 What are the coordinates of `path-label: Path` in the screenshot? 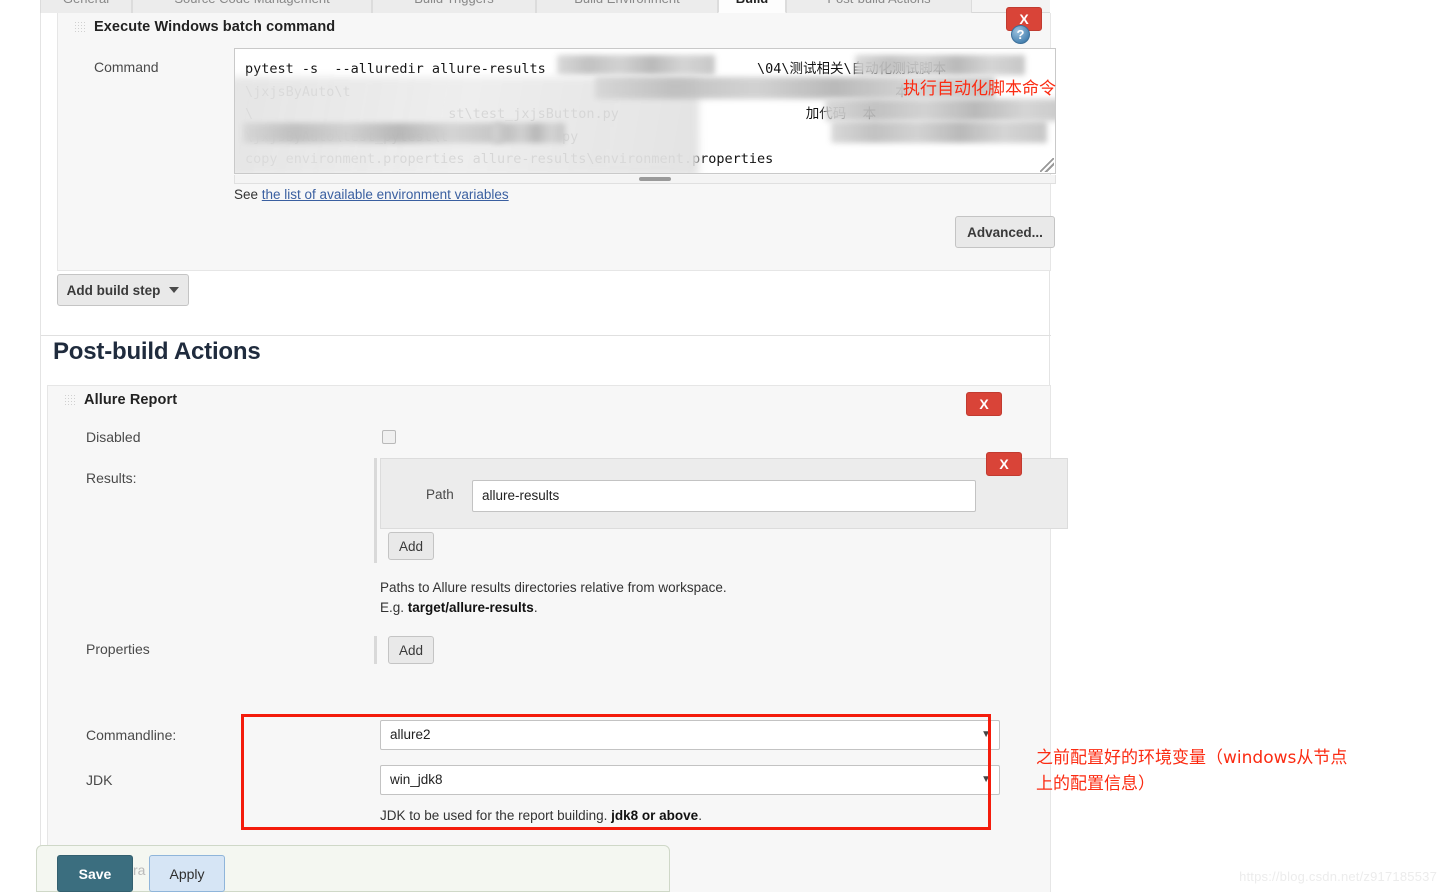 It's located at (440, 494).